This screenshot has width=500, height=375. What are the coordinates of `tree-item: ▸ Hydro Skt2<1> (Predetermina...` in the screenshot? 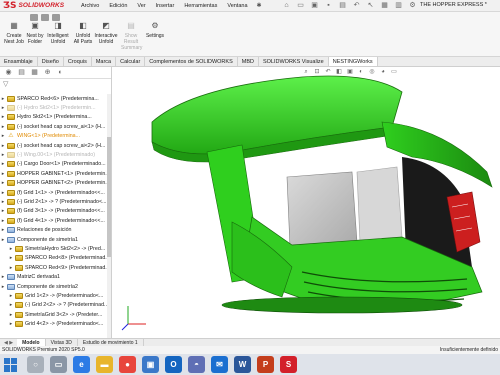 It's located at (55, 117).